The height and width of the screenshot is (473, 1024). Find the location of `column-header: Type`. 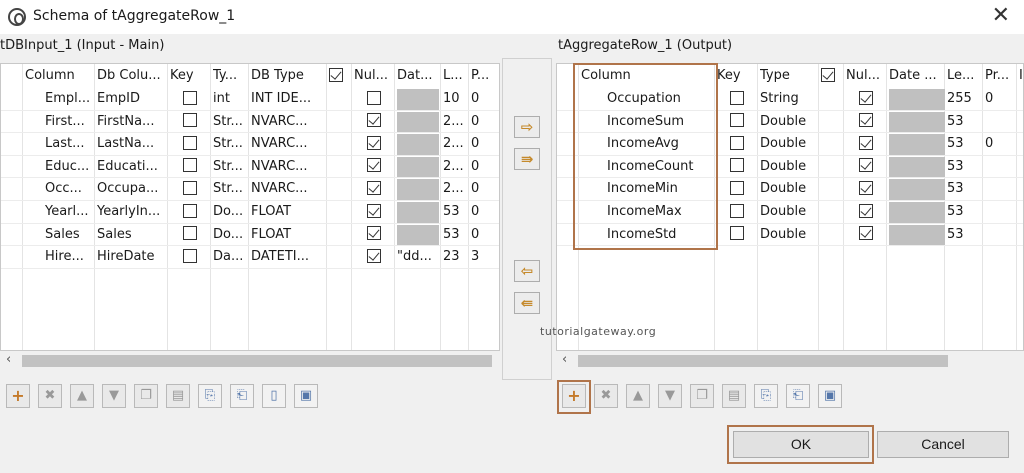

column-header: Type is located at coordinates (790, 76).